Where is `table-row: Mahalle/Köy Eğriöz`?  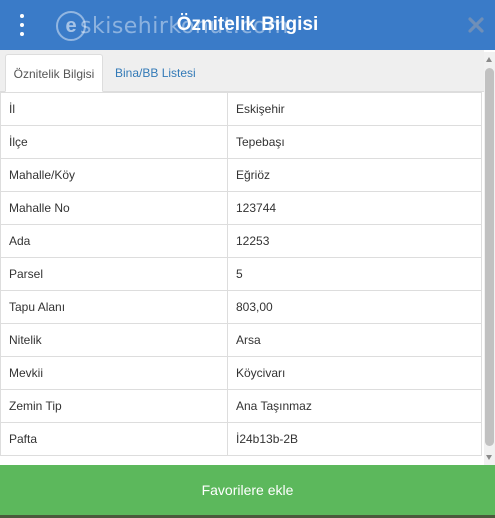 table-row: Mahalle/Köy Eğriöz is located at coordinates (241, 175).